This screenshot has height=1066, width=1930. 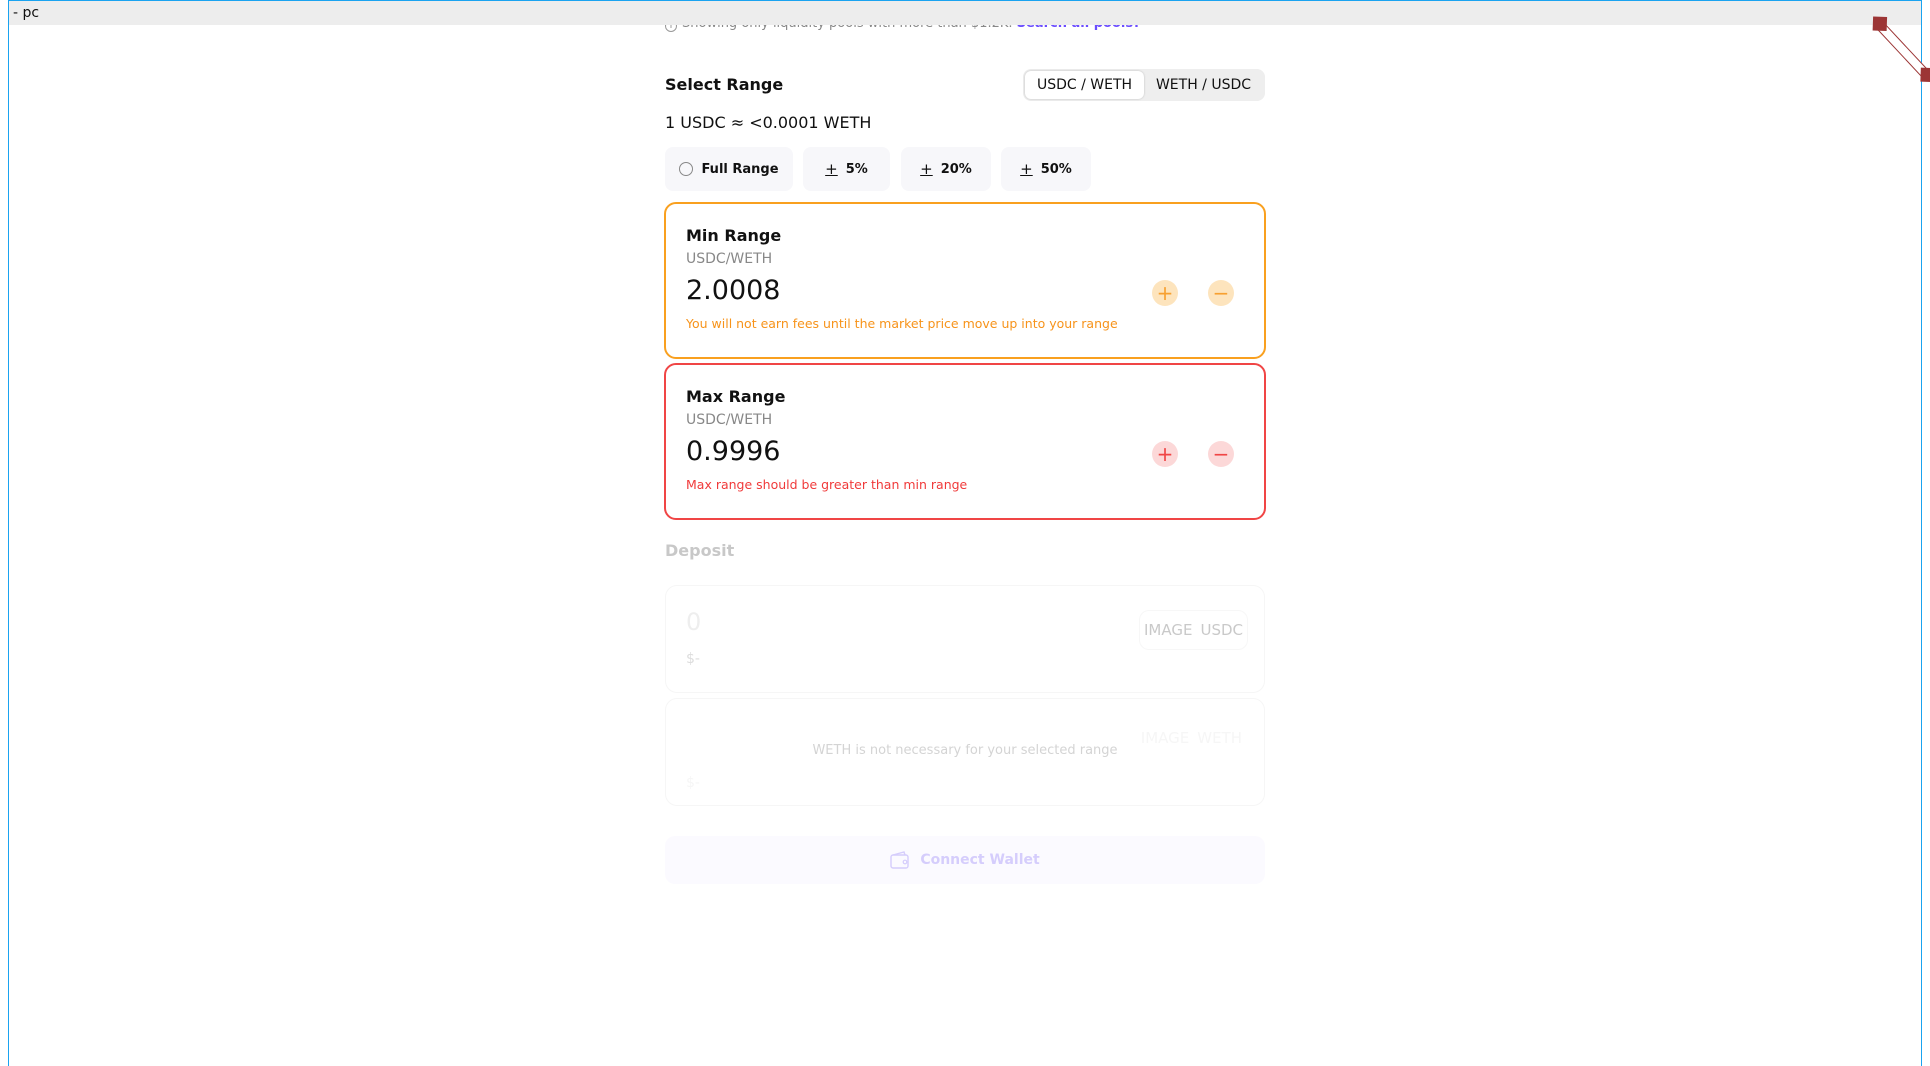 I want to click on usdc-amount-input: 0, so click(x=693, y=622).